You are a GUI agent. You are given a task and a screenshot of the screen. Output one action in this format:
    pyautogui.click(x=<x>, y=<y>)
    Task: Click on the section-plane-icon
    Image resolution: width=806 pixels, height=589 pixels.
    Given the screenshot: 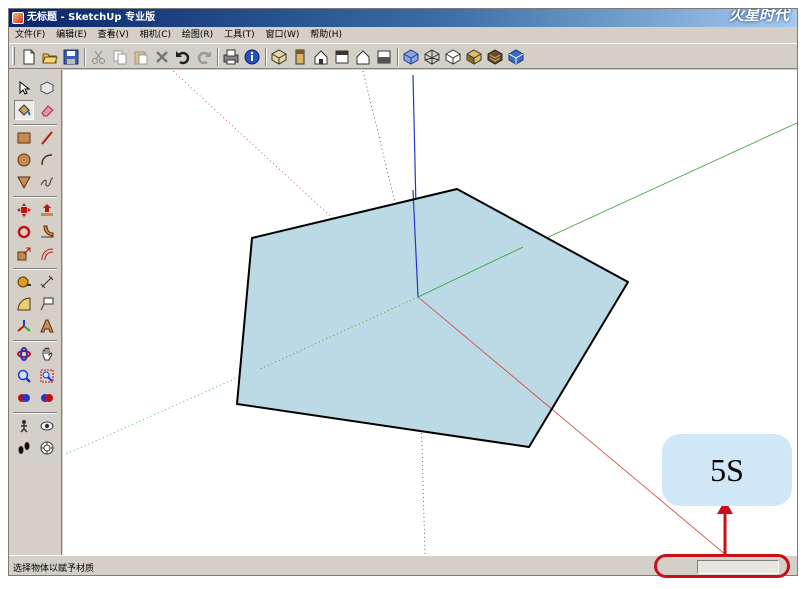 What is the action you would take?
    pyautogui.click(x=47, y=448)
    